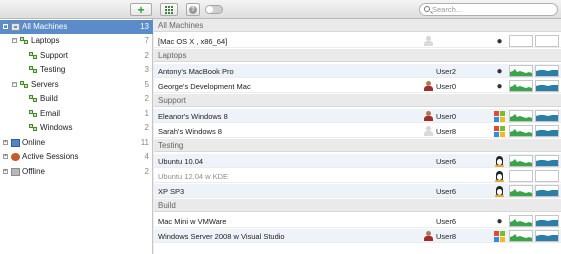 This screenshot has height=254, width=561. Describe the element at coordinates (190, 131) in the screenshot. I see `machine-name: Sarah's Windows 8` at that location.